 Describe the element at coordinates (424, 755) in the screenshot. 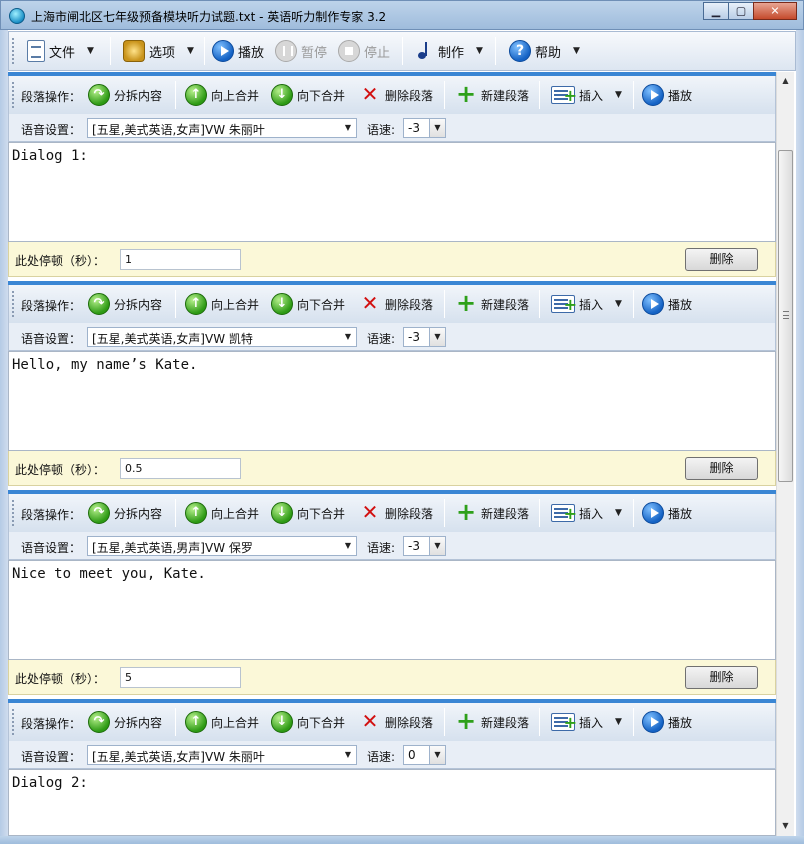

I see `speed-select: 0 ▼` at that location.